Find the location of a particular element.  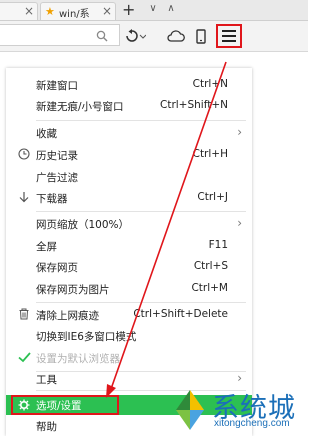

browser-tab: × is located at coordinates (19, 11).